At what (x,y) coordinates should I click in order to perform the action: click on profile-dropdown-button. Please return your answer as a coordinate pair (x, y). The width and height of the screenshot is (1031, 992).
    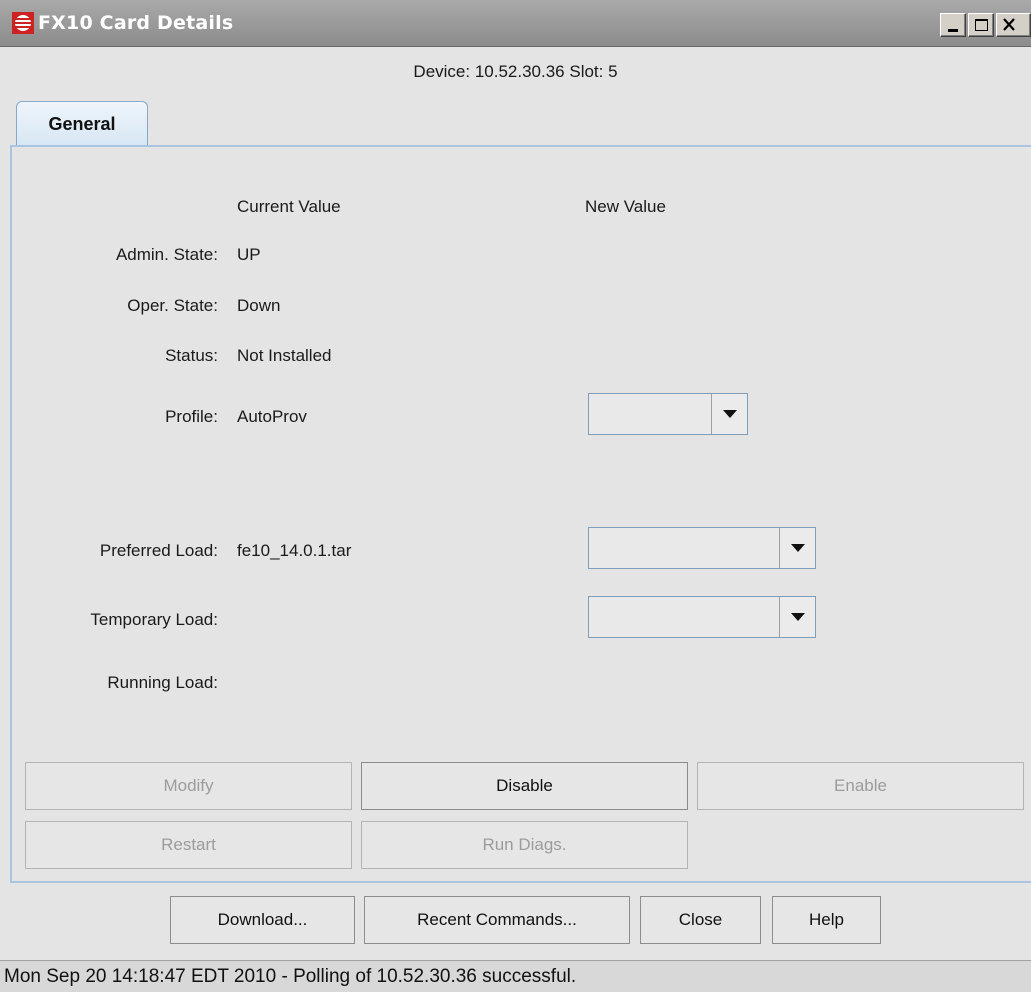
    Looking at the image, I should click on (729, 414).